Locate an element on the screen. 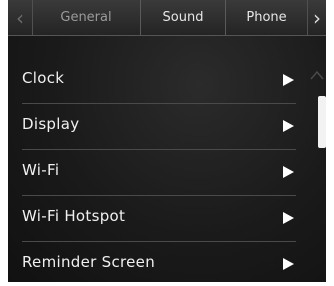 The width and height of the screenshot is (334, 286). tab-bar: ‹ General Sound Phone › is located at coordinates (167, 18).